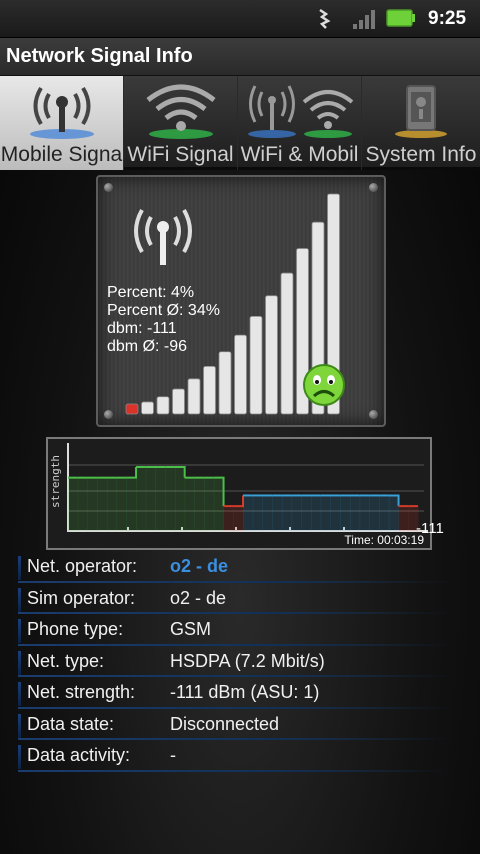  Describe the element at coordinates (61, 154) in the screenshot. I see `tab-label: Mobile Signa` at that location.